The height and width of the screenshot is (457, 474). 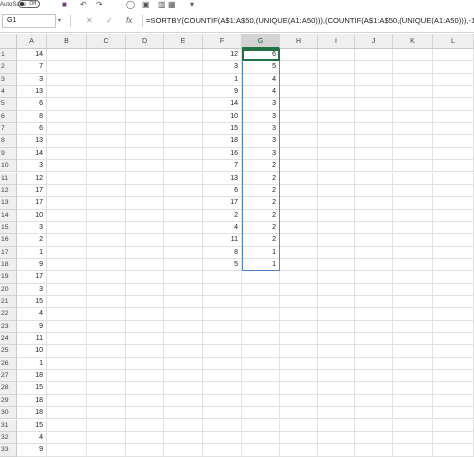 What do you see at coordinates (32, 228) in the screenshot?
I see `cell-a15: 3` at bounding box center [32, 228].